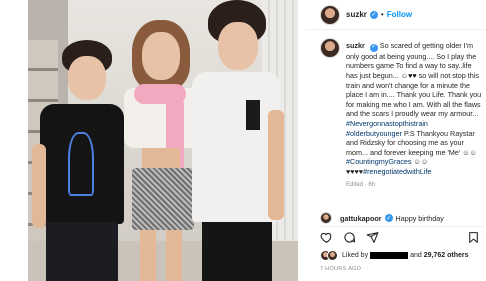 This screenshot has width=486, height=281. What do you see at coordinates (389, 255) in the screenshot?
I see `redacted-username` at bounding box center [389, 255].